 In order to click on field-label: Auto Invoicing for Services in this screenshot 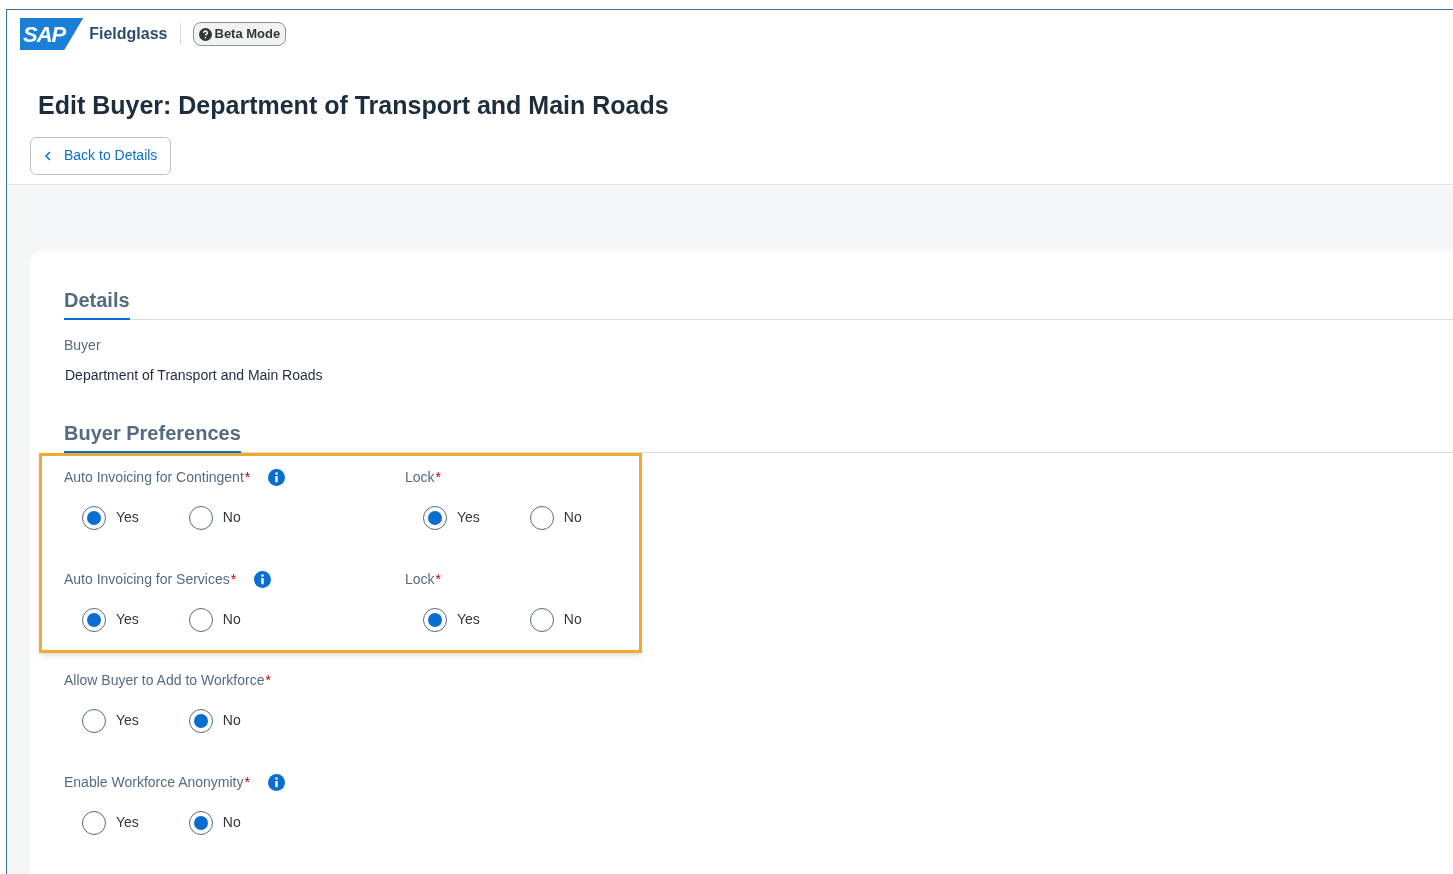, I will do `click(147, 579)`.